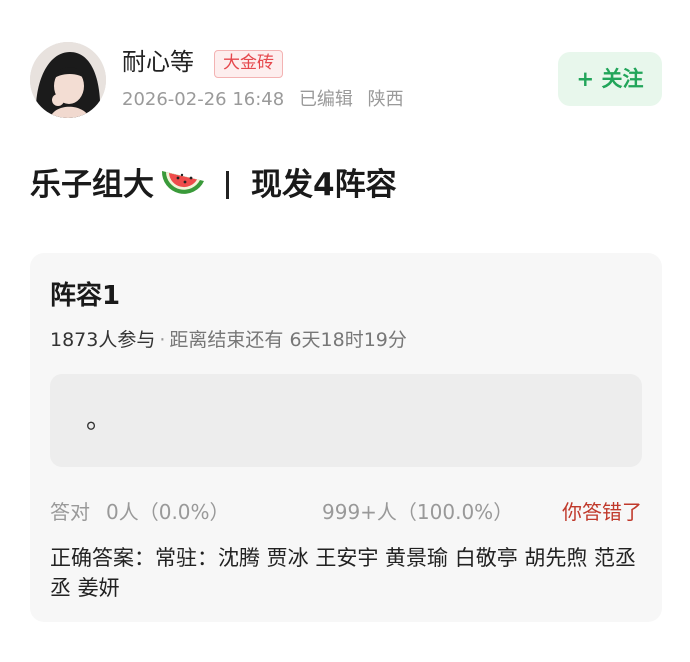 The height and width of the screenshot is (662, 690). I want to click on poll-result: 答对 0人（0.0%） 999+人（100.0%） 你答错了, so click(346, 512).